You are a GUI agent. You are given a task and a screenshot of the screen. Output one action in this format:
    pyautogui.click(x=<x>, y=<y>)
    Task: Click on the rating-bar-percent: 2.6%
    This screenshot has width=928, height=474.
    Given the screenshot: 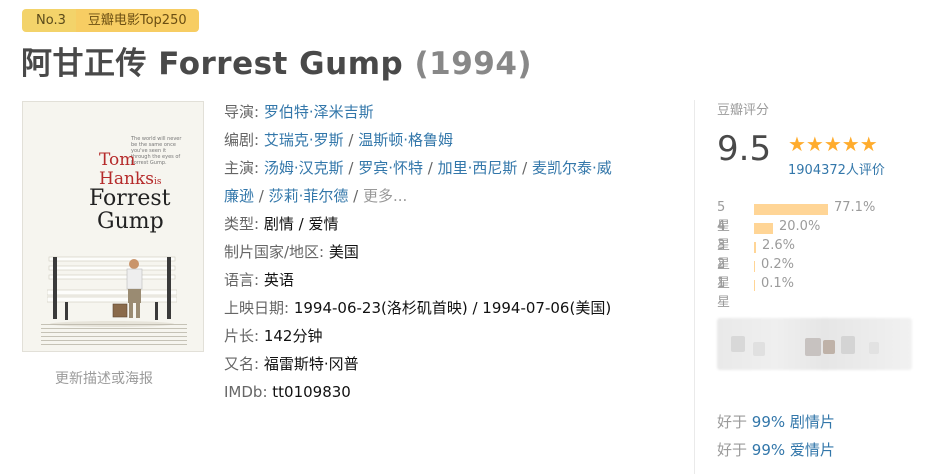 What is the action you would take?
    pyautogui.click(x=779, y=245)
    